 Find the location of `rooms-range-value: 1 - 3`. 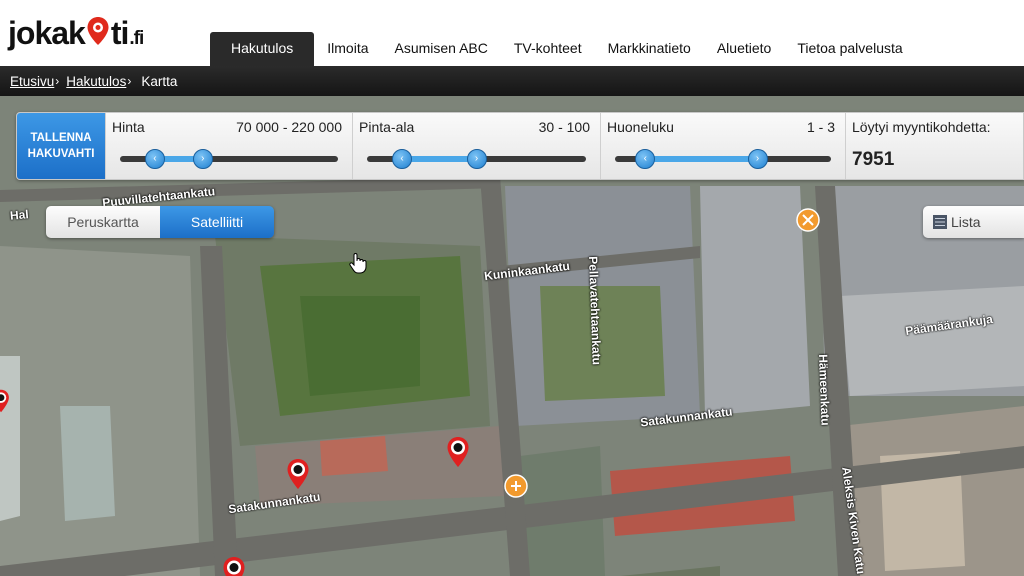

rooms-range-value: 1 - 3 is located at coordinates (820, 127).